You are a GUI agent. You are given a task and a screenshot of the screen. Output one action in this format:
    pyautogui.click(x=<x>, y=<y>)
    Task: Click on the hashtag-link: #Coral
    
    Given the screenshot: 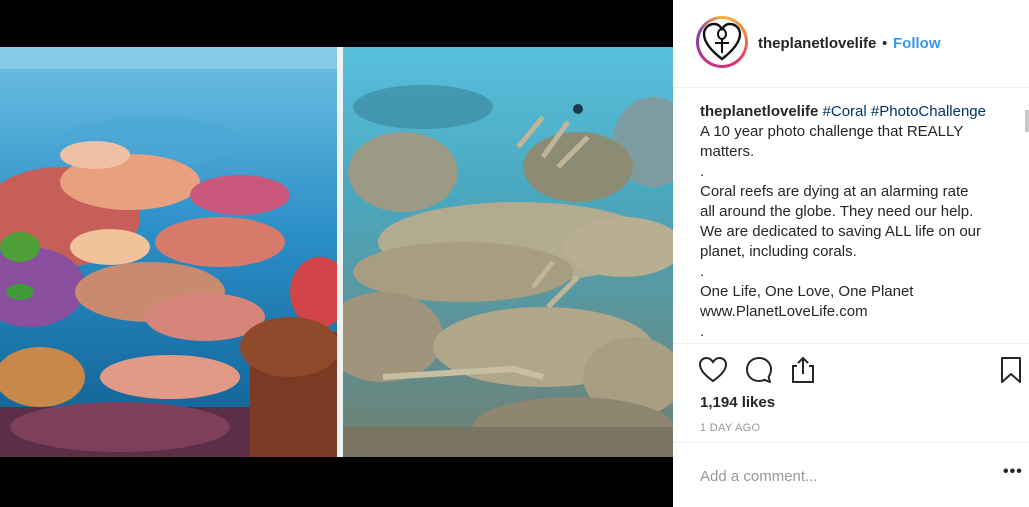 What is the action you would take?
    pyautogui.click(x=845, y=111)
    